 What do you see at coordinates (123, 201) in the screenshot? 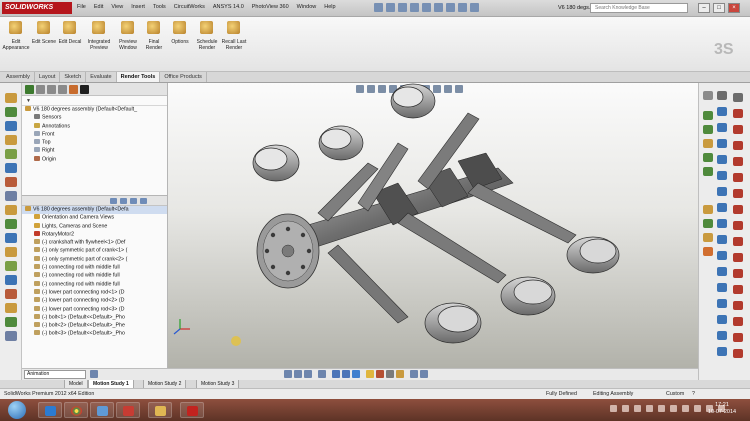
I see `filter-icon` at bounding box center [123, 201].